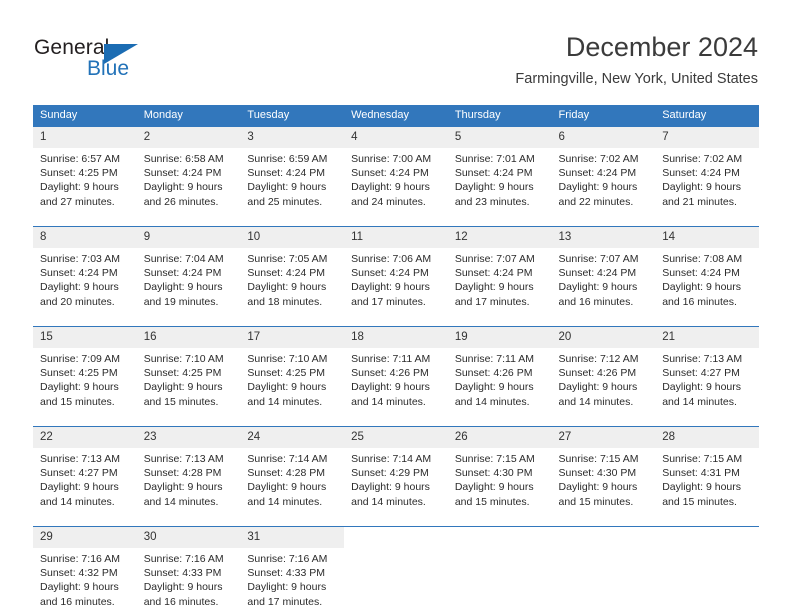  What do you see at coordinates (85, 137) in the screenshot?
I see `day-number: 1` at bounding box center [85, 137].